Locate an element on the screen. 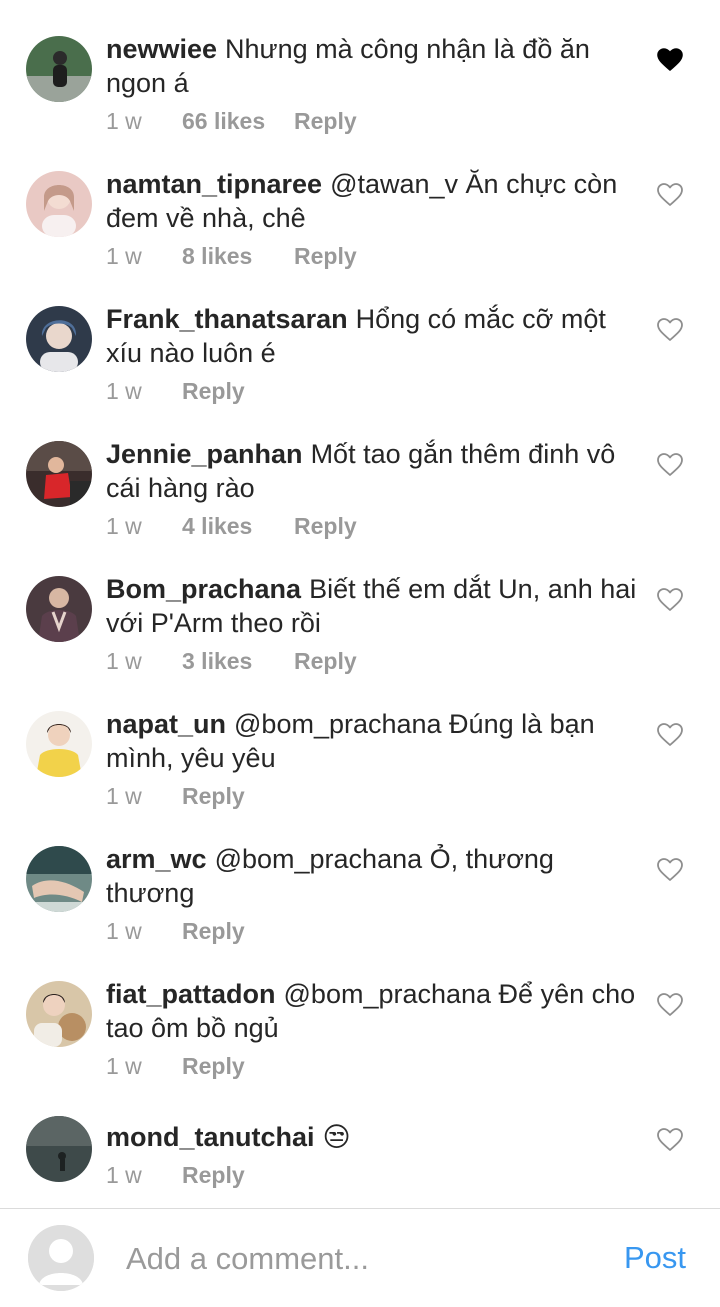 This screenshot has width=720, height=1307. post-button: Post is located at coordinates (655, 1258).